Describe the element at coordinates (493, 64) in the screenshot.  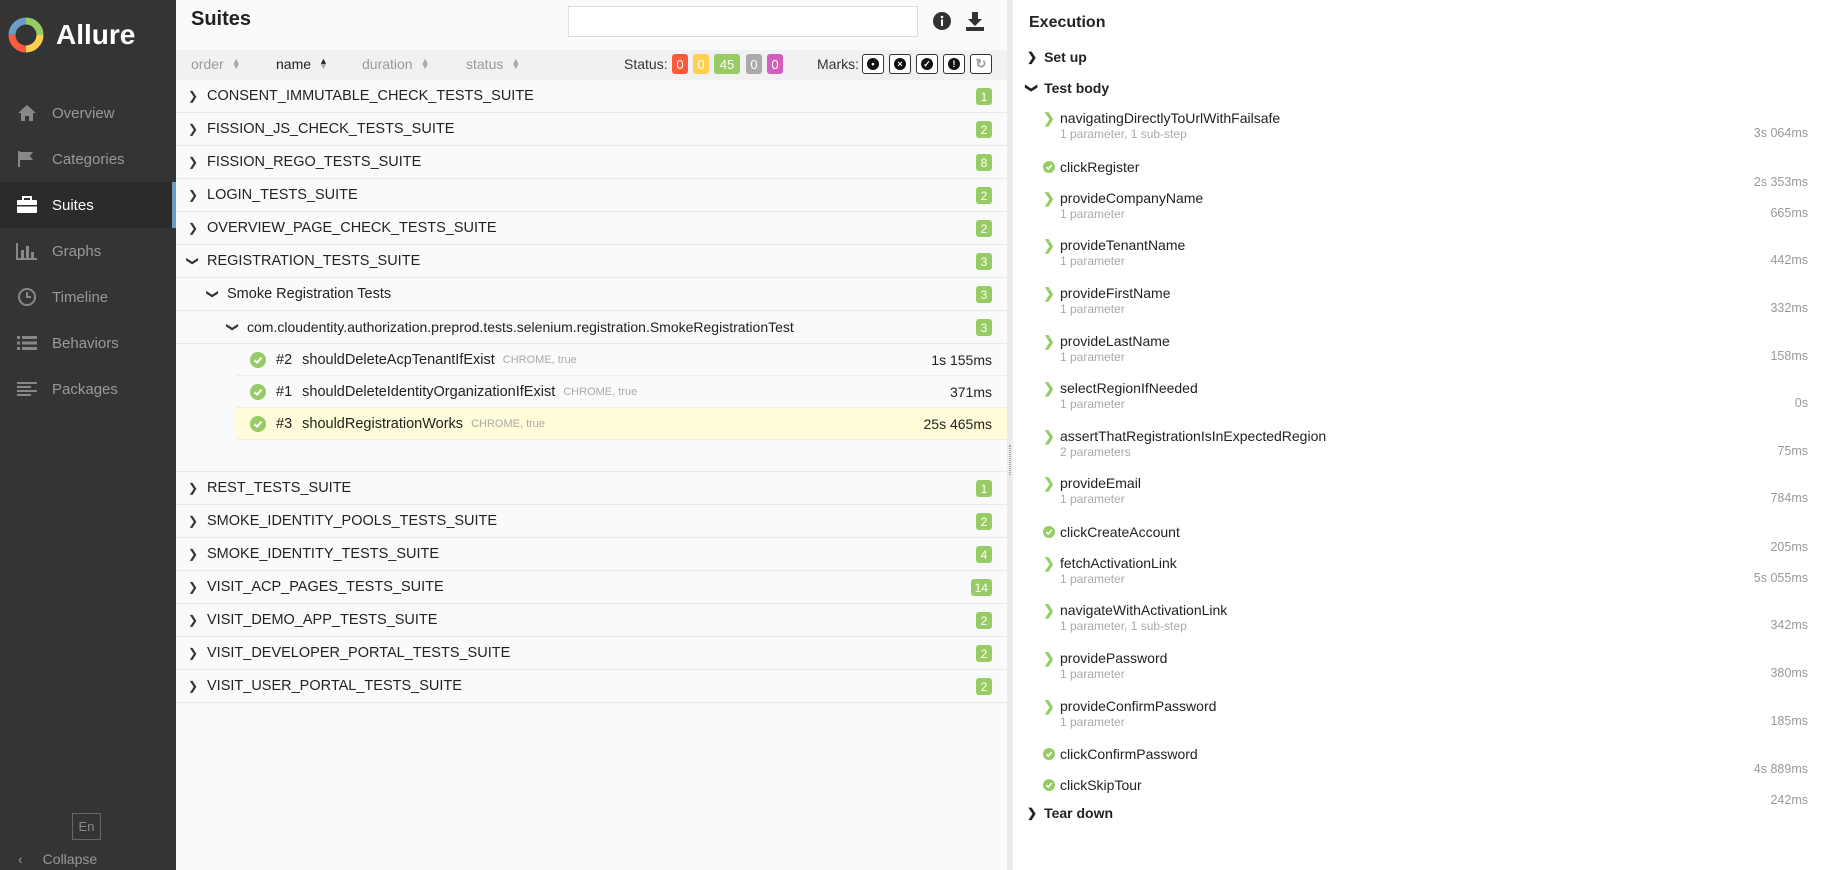
I see `sort-by-status: status ▲ ▼` at that location.